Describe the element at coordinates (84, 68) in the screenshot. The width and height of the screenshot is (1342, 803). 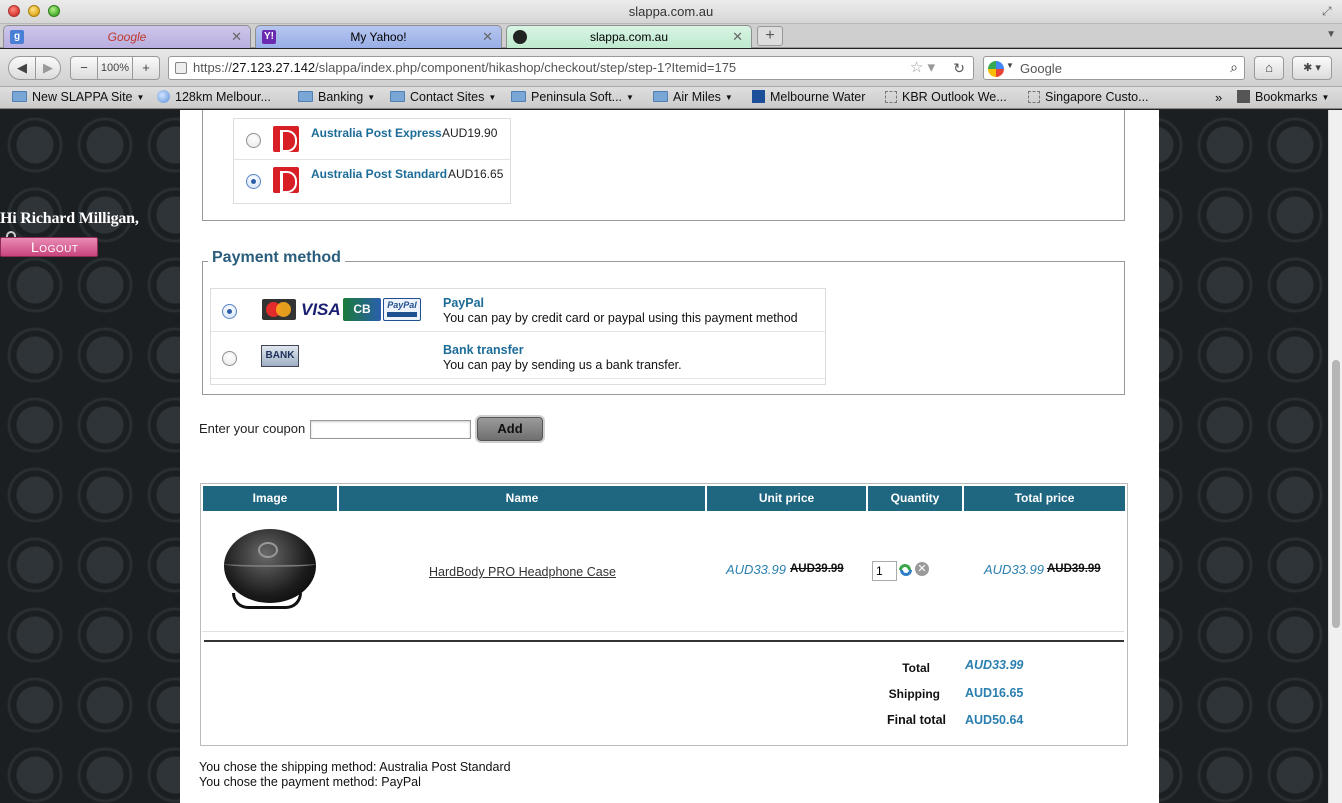
I see `zoom-out-button: −` at that location.